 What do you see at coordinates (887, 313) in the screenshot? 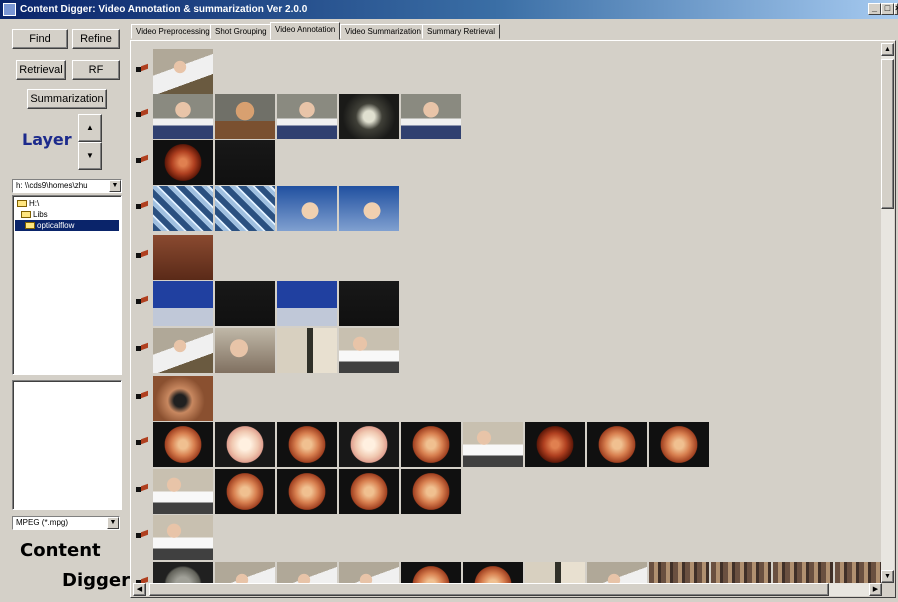
I see `vertical-scrollbar: ▲ ▼` at bounding box center [887, 313].